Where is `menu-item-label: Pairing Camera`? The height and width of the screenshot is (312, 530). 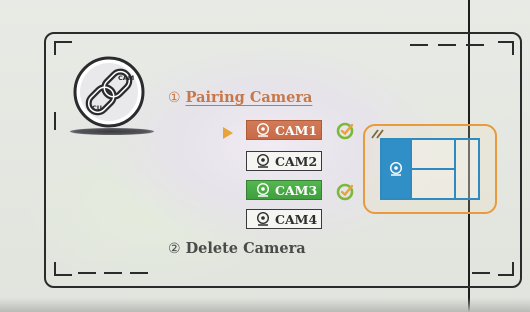 menu-item-label: Pairing Camera is located at coordinates (249, 97).